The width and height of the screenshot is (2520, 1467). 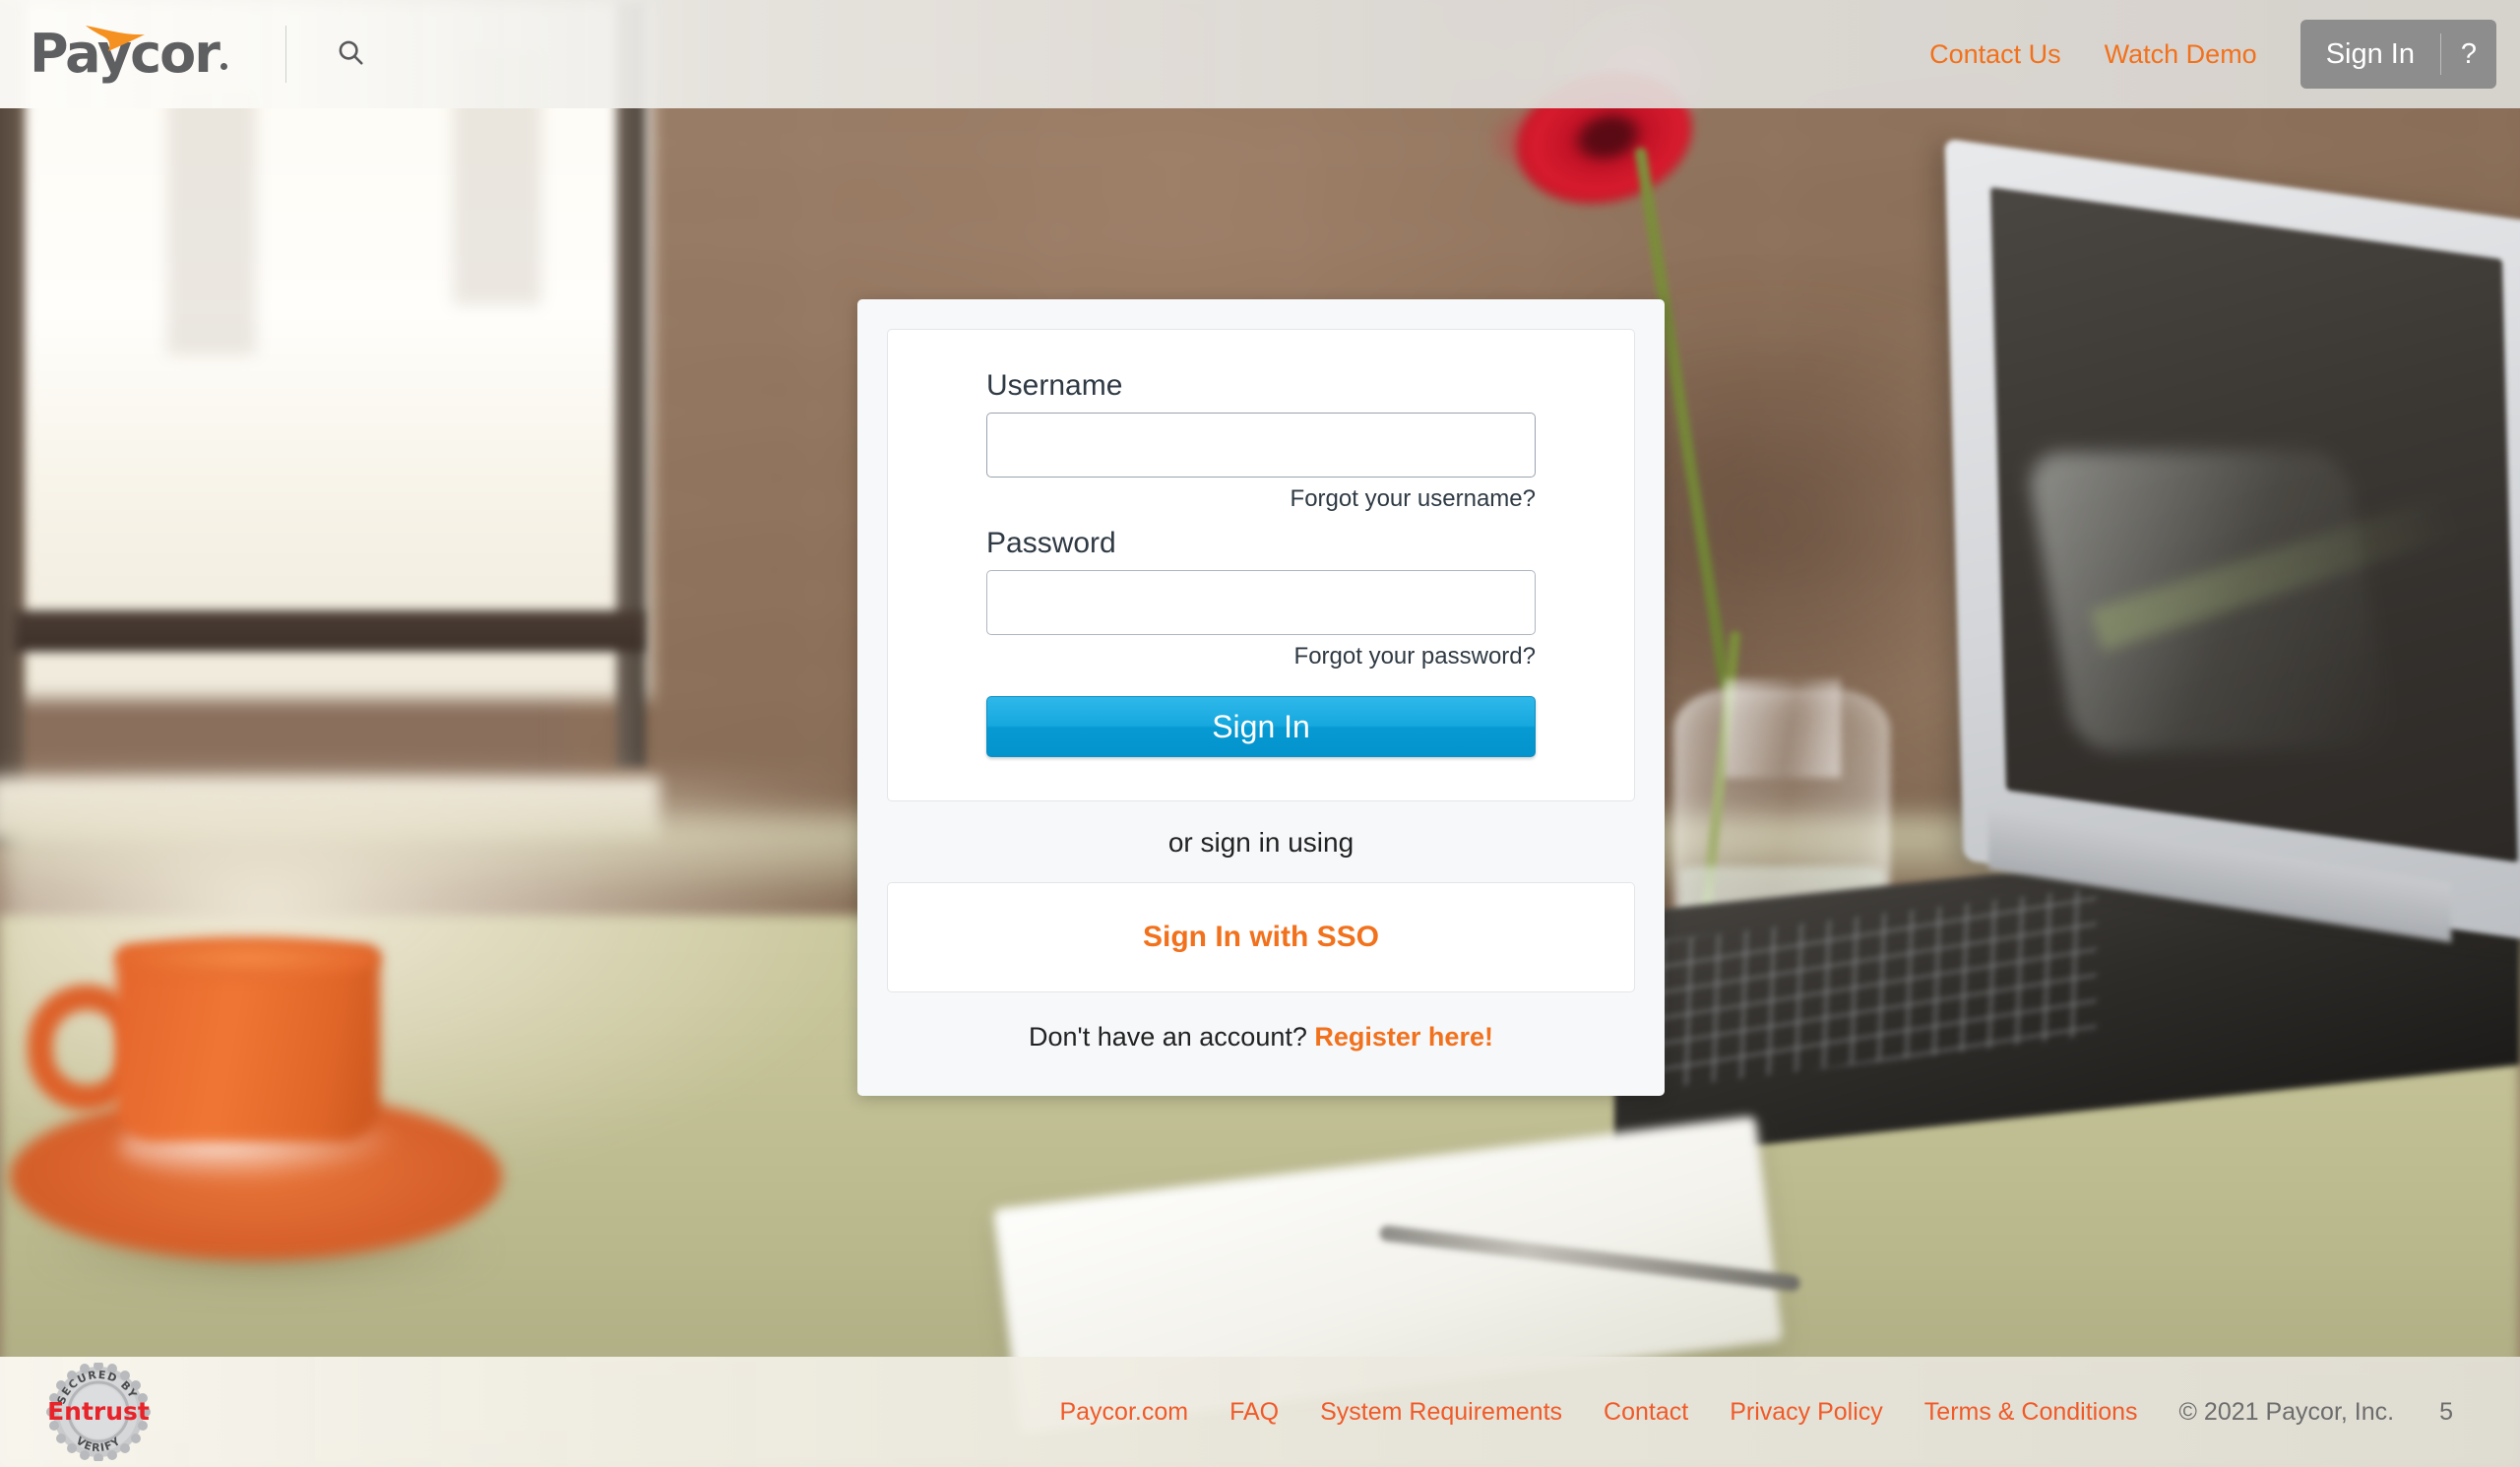 I want to click on footer-copyright: © 2021 Paycor, Inc., so click(x=2286, y=1411).